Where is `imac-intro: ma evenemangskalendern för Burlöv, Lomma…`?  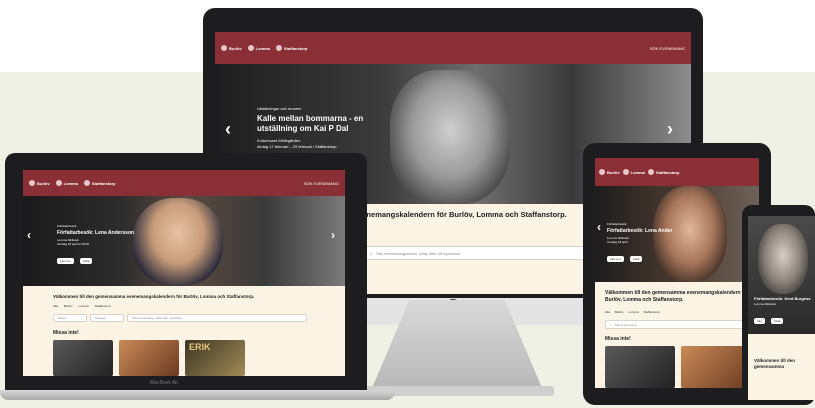
imac-intro: ma evenemangskalendern för Burlöv, Lomma… is located at coordinates (454, 214).